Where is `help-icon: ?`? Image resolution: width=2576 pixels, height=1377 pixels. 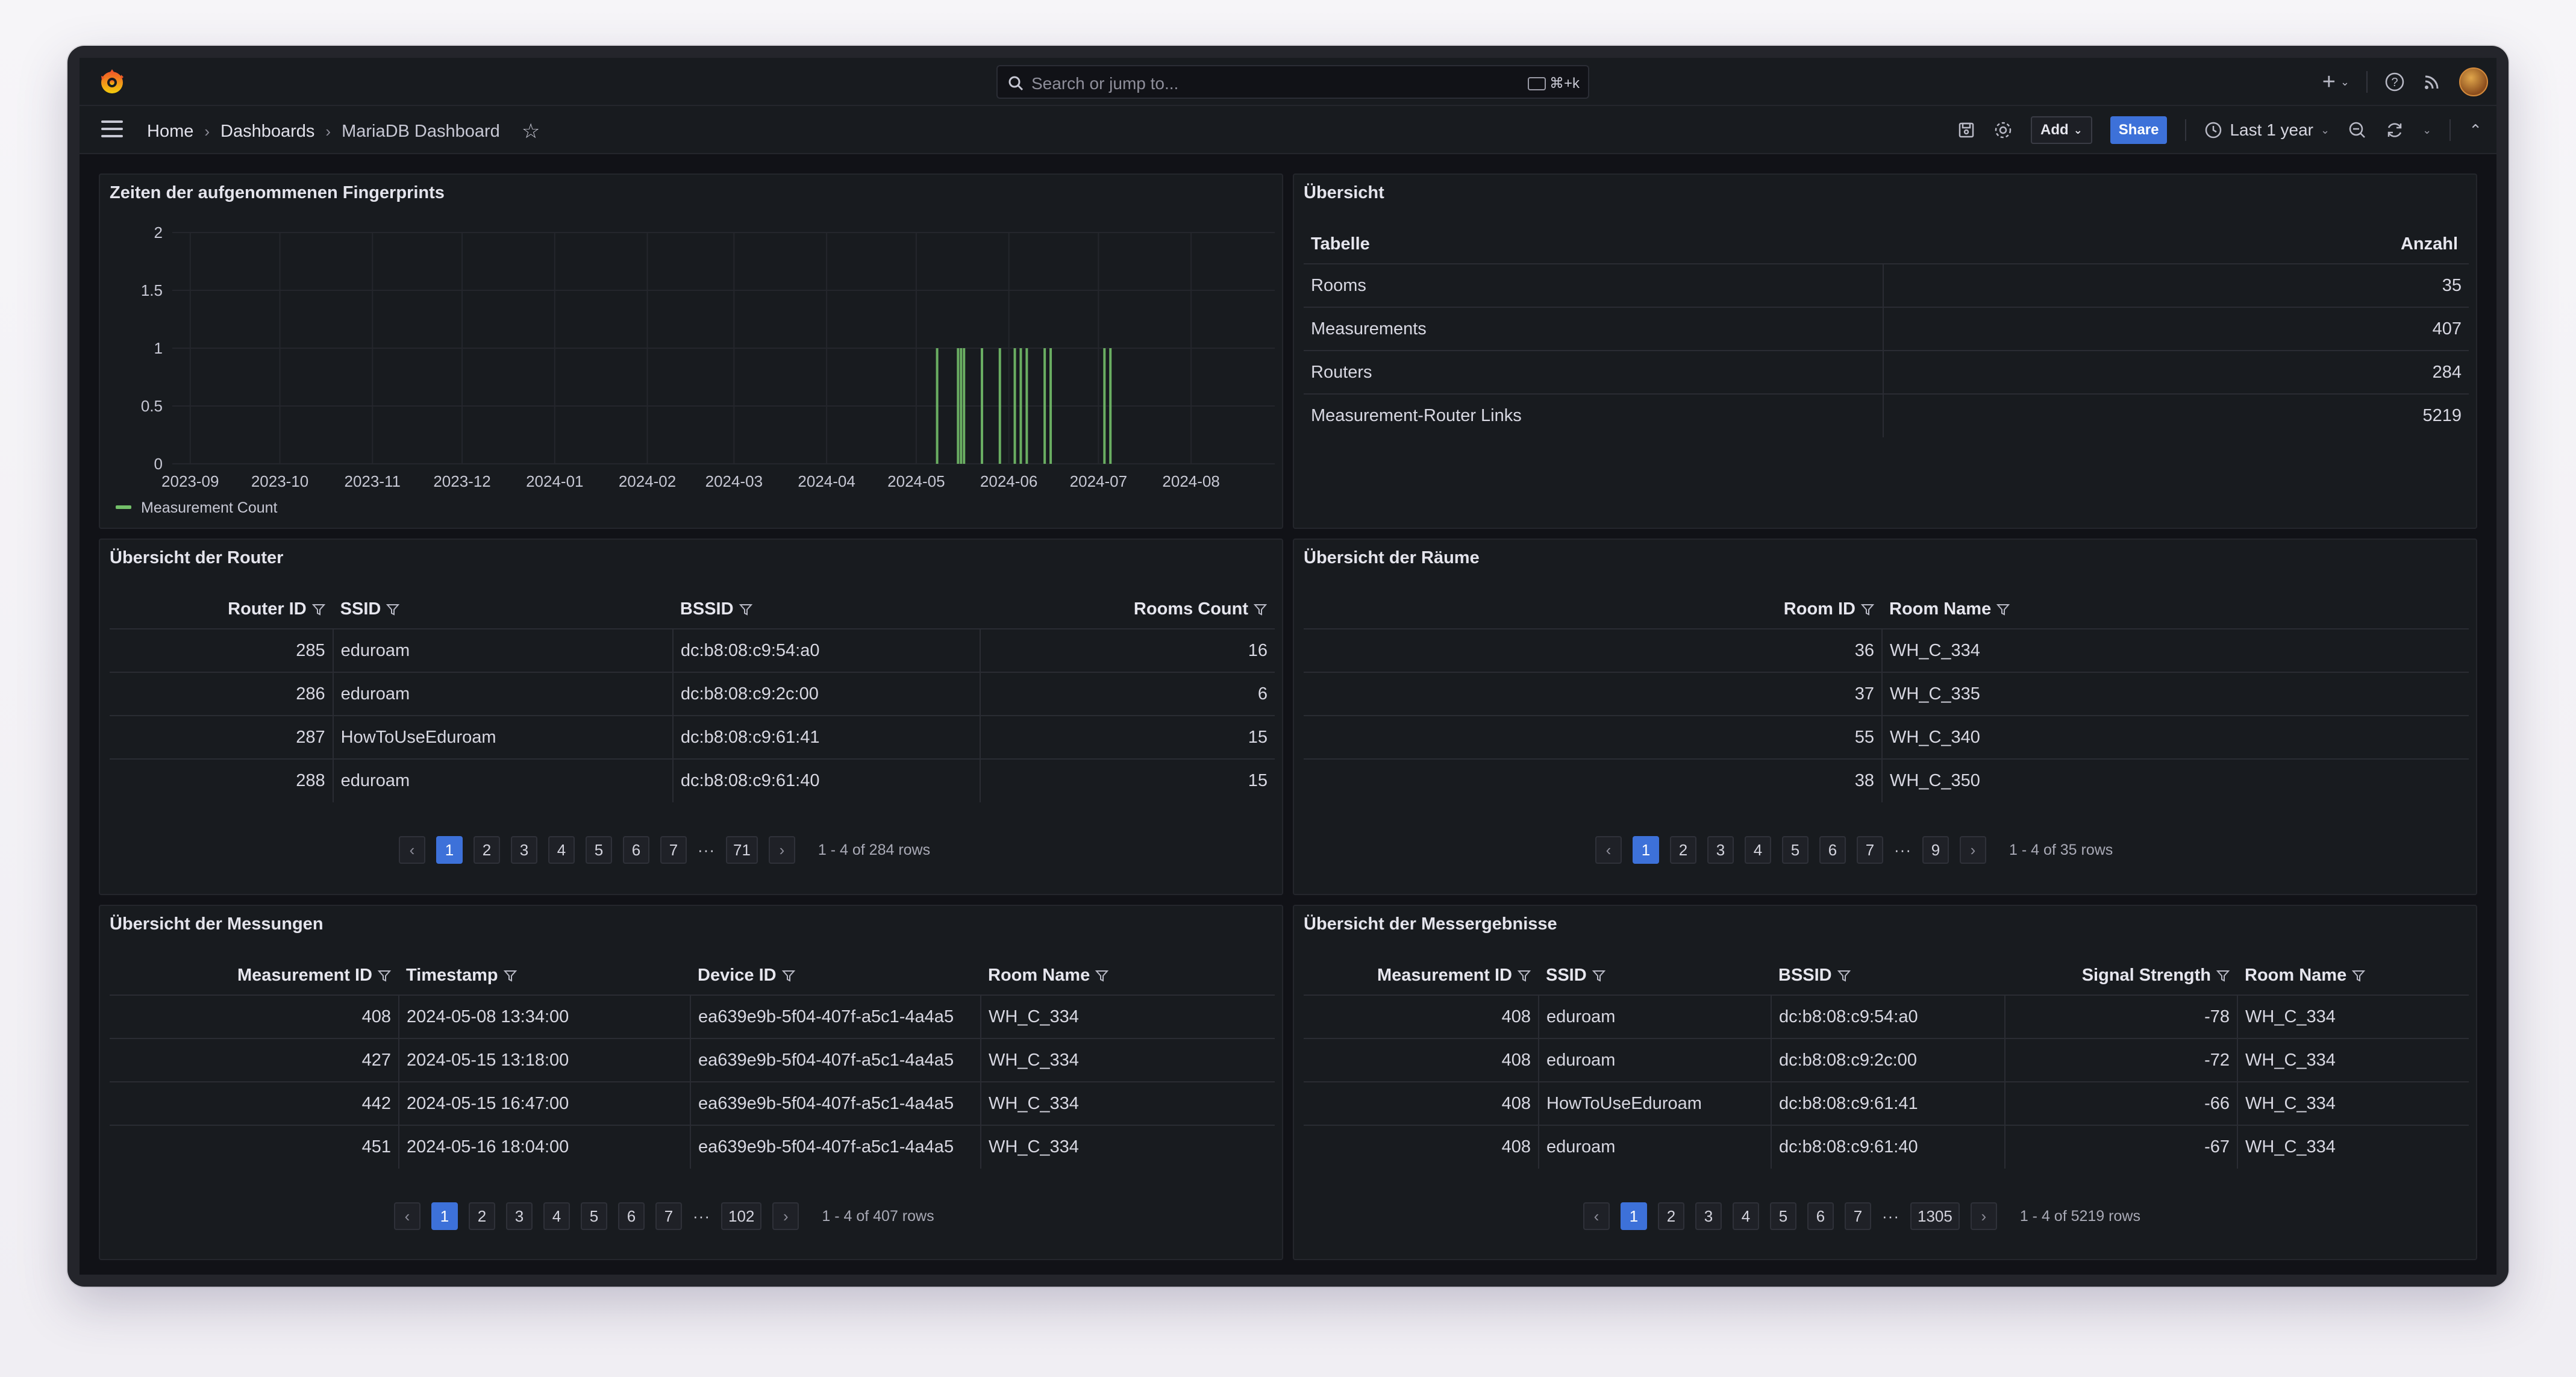
help-icon: ? is located at coordinates (2395, 82).